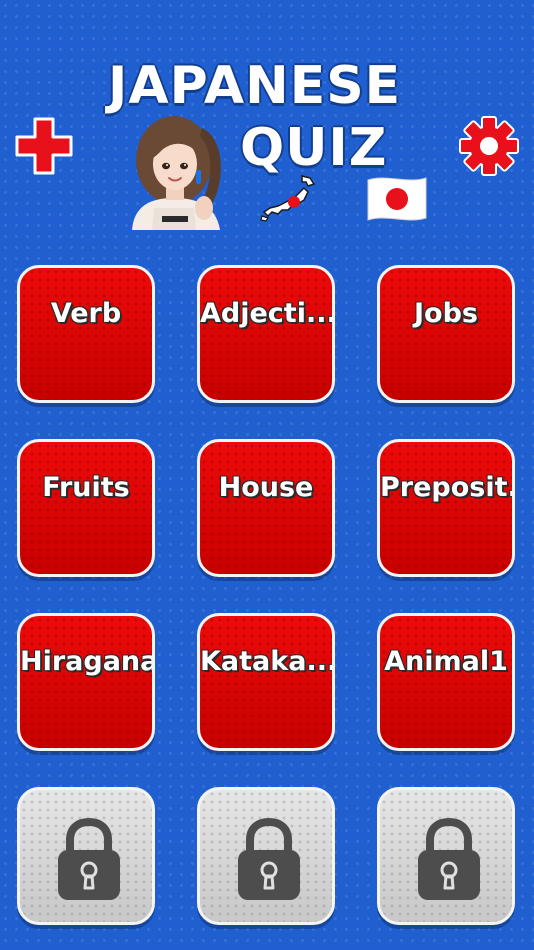 The width and height of the screenshot is (534, 950). I want to click on category-label: Jobs, so click(446, 313).